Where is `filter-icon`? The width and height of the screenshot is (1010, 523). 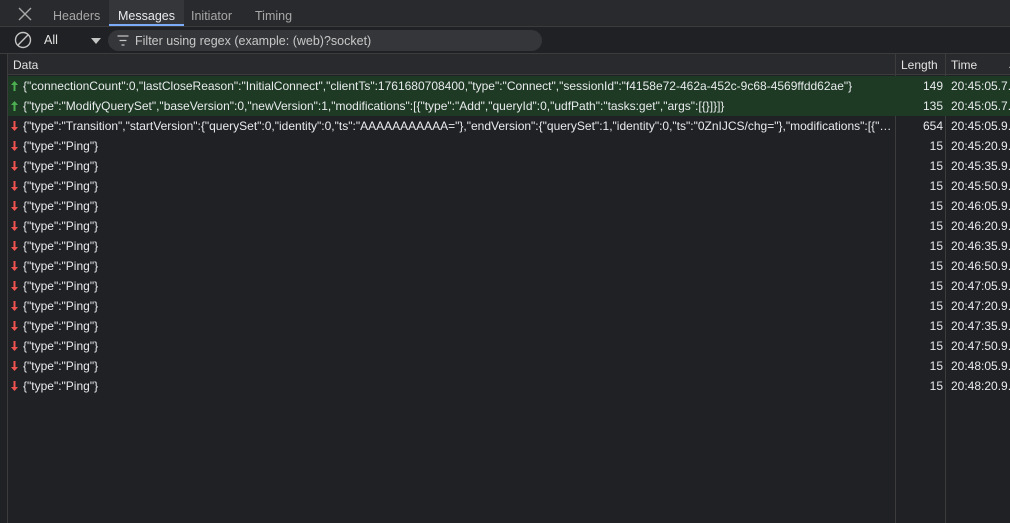
filter-icon is located at coordinates (123, 40).